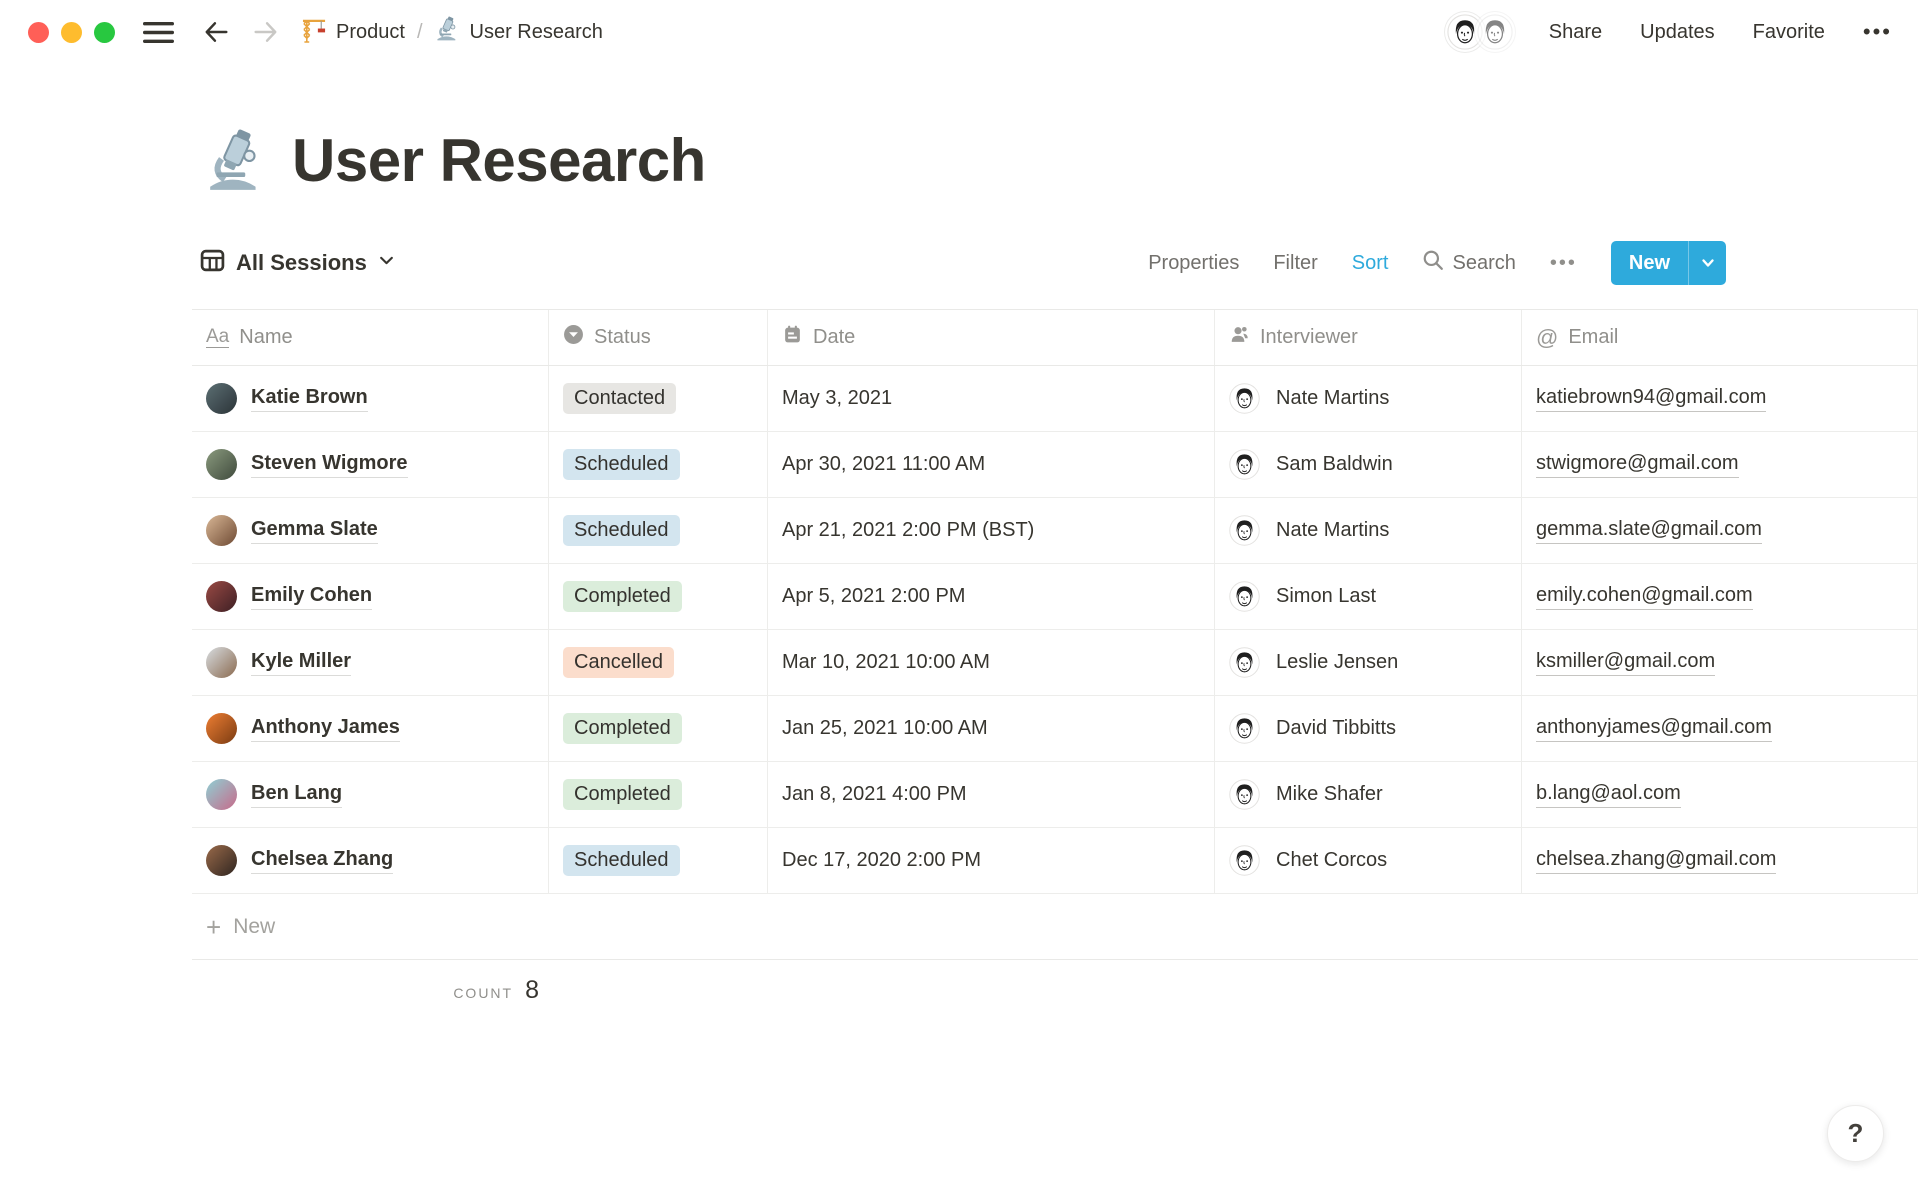  What do you see at coordinates (158, 32) in the screenshot?
I see `sidebar-toggle-icon` at bounding box center [158, 32].